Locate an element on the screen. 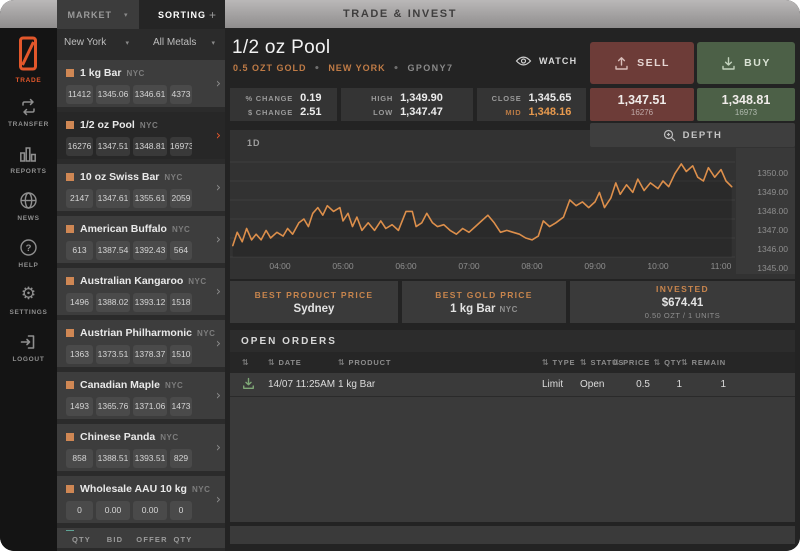 Image resolution: width=800 pixels, height=551 pixels. order-price: 0.5 is located at coordinates (643, 384).